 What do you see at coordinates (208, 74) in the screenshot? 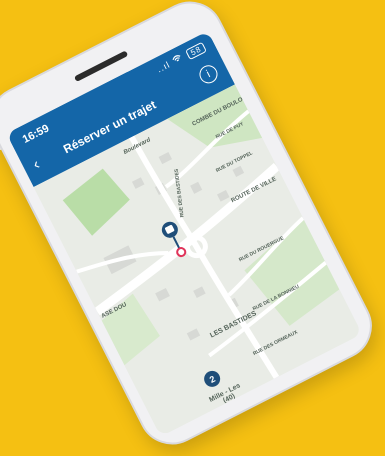
I see `info-button: i` at bounding box center [208, 74].